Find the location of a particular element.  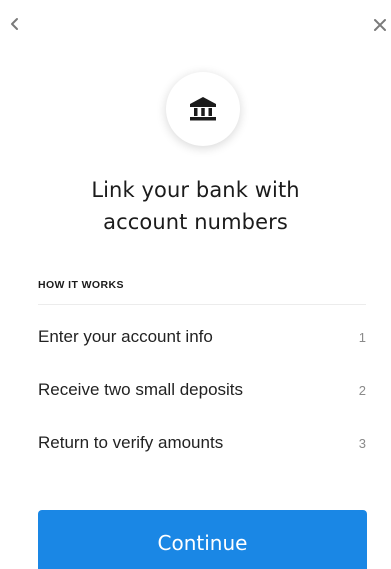

close-icon is located at coordinates (380, 25).